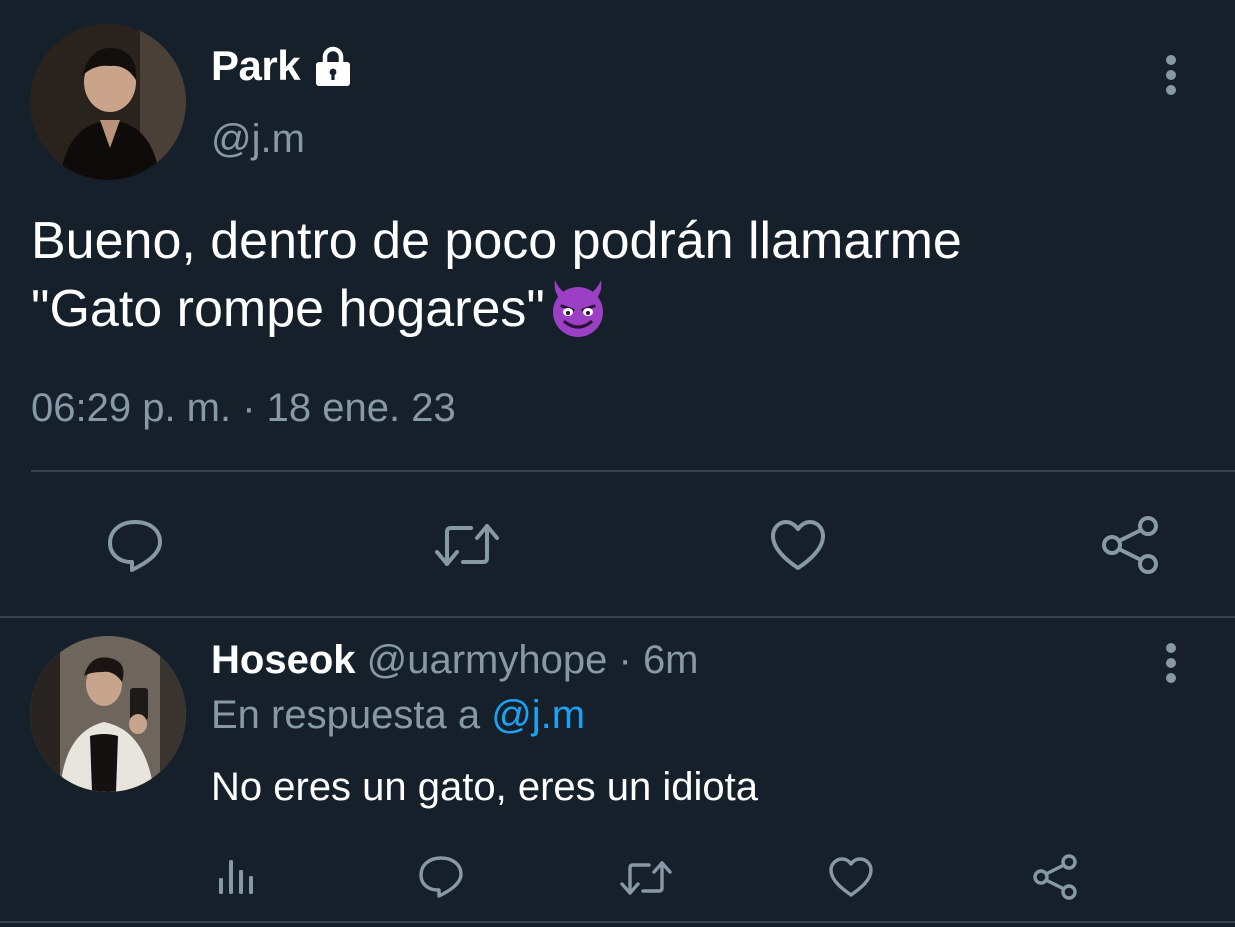  What do you see at coordinates (236, 876) in the screenshot?
I see `analytics-icon` at bounding box center [236, 876].